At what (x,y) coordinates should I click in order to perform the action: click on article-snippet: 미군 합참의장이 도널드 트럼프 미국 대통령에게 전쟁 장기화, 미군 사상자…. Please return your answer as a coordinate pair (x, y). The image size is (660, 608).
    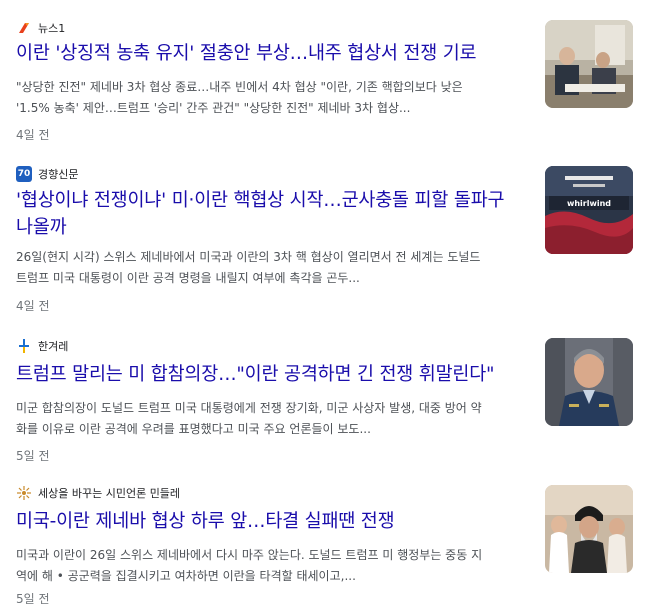
    Looking at the image, I should click on (272, 419).